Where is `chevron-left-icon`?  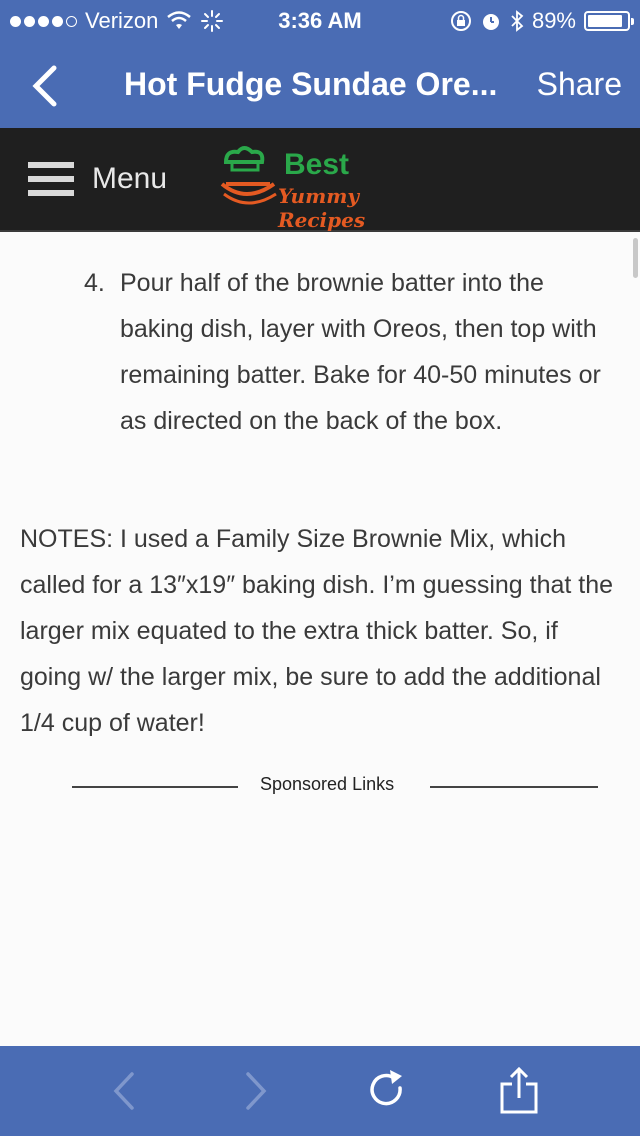 chevron-left-icon is located at coordinates (46, 86).